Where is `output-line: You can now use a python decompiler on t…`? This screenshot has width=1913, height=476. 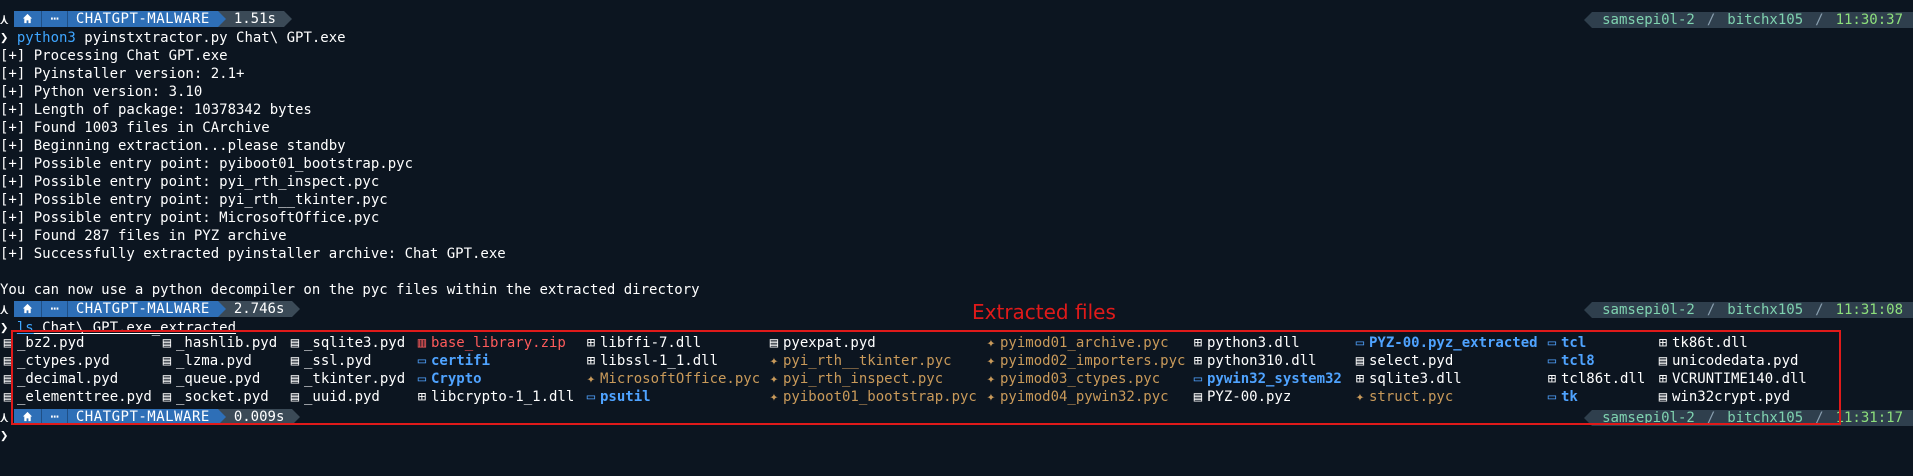
output-line: You can now use a python decompiler on t… is located at coordinates (350, 290).